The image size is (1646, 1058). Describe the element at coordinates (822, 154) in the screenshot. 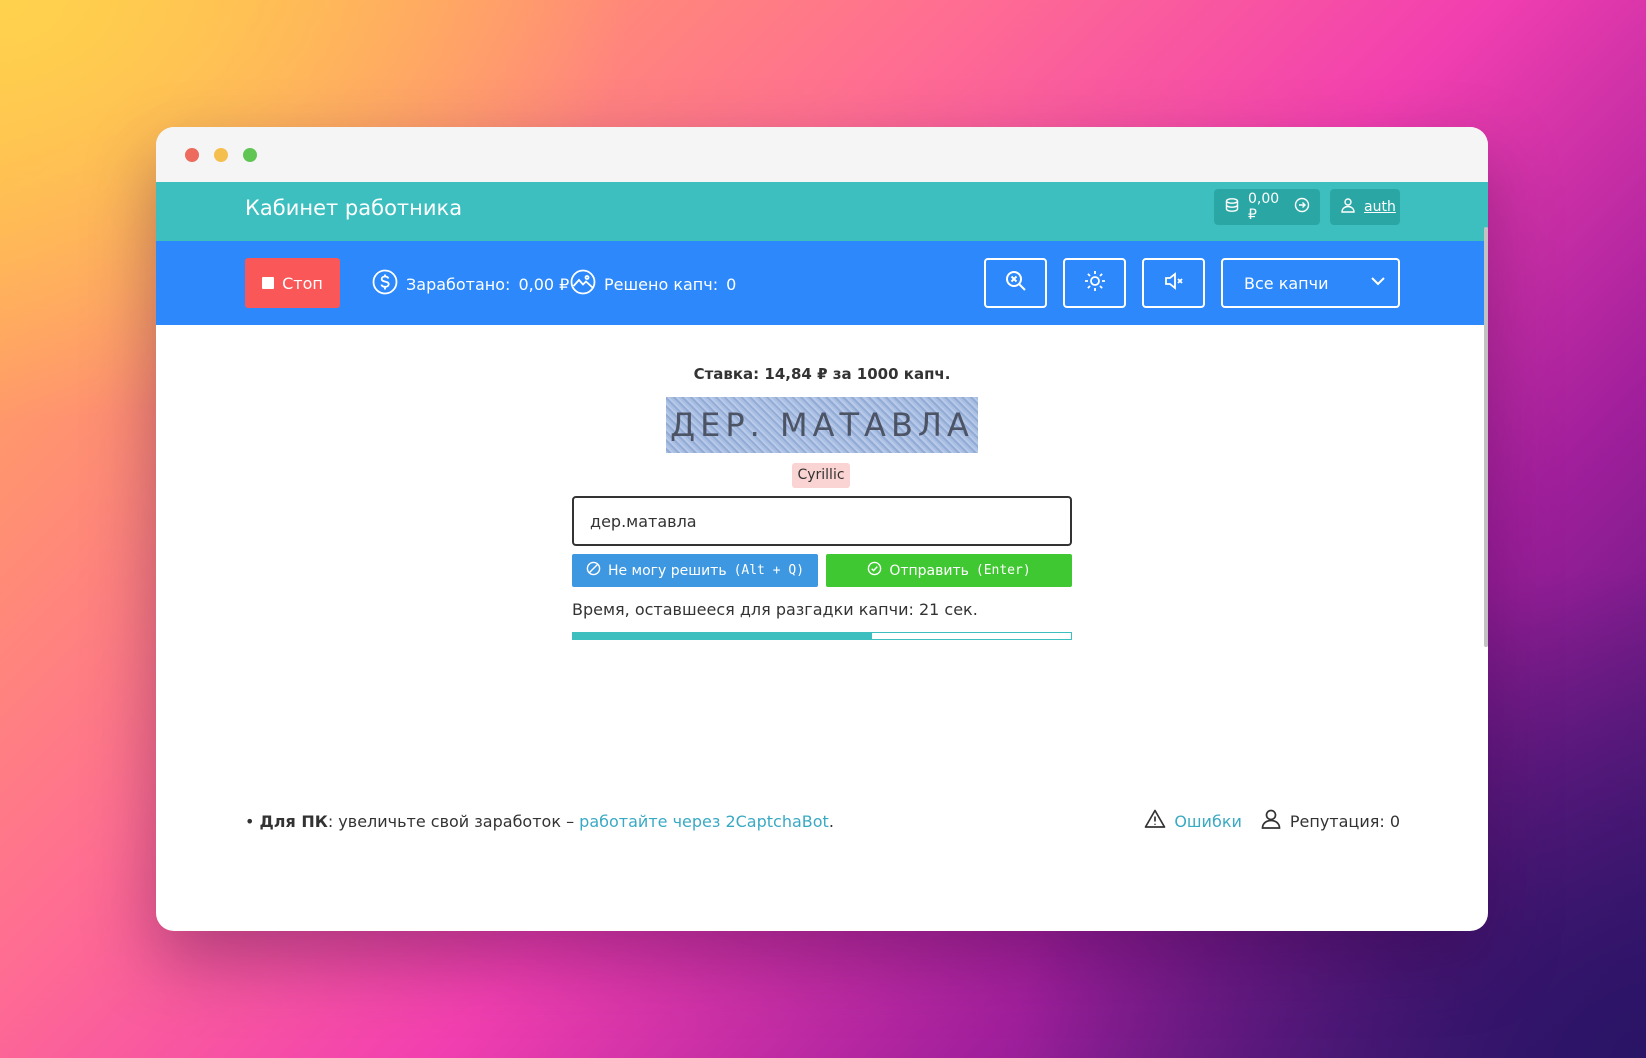

I see `window-titlebar` at that location.